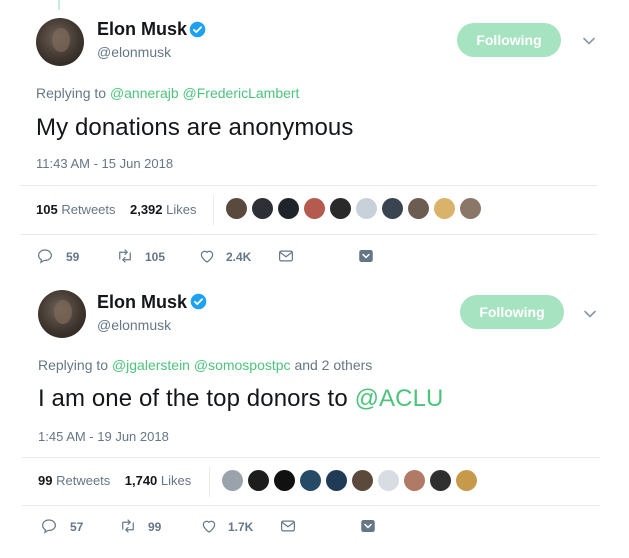 This screenshot has height=558, width=629. I want to click on retweet-action-count: 99, so click(154, 527).